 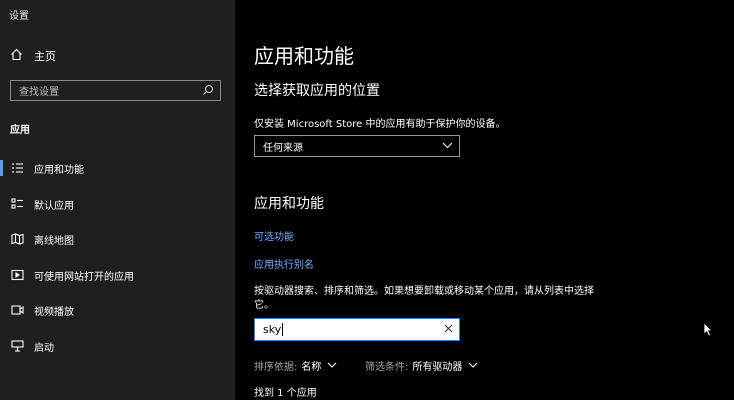 What do you see at coordinates (285, 393) in the screenshot?
I see `result-count: 找到 1 个应用` at bounding box center [285, 393].